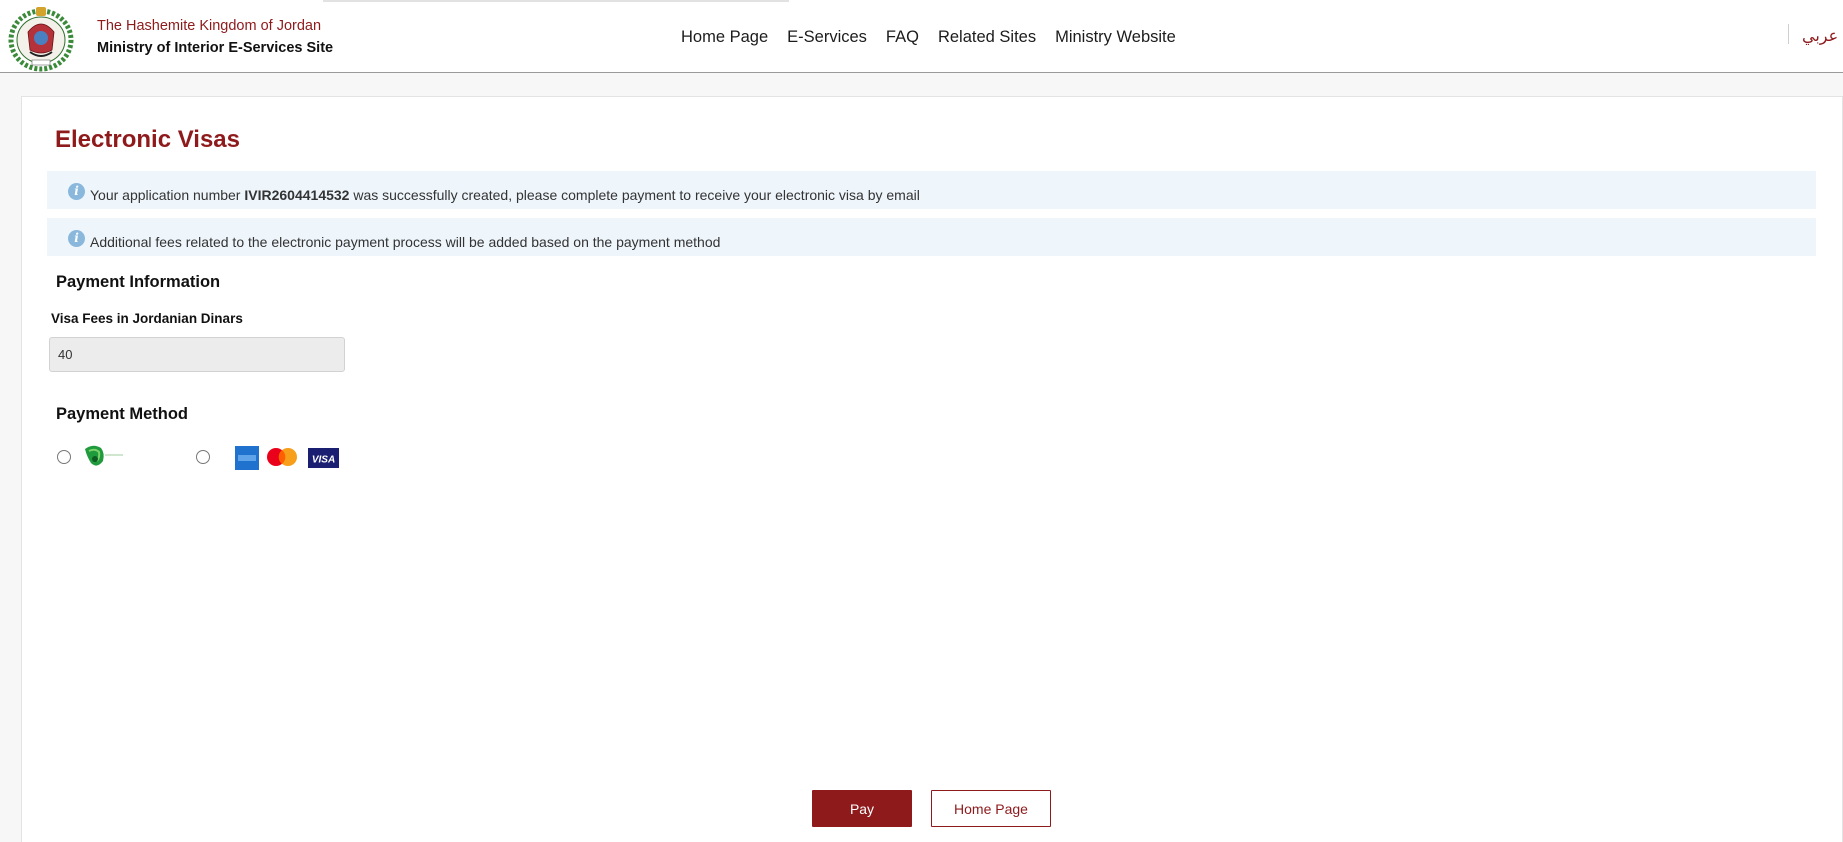 This screenshot has width=1843, height=842. Describe the element at coordinates (167, 195) in the screenshot. I see `alert-text-before: Your application number` at that location.